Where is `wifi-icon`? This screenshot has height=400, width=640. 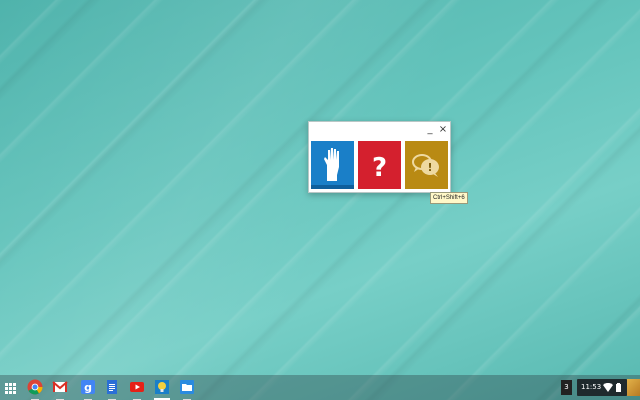 wifi-icon is located at coordinates (608, 387).